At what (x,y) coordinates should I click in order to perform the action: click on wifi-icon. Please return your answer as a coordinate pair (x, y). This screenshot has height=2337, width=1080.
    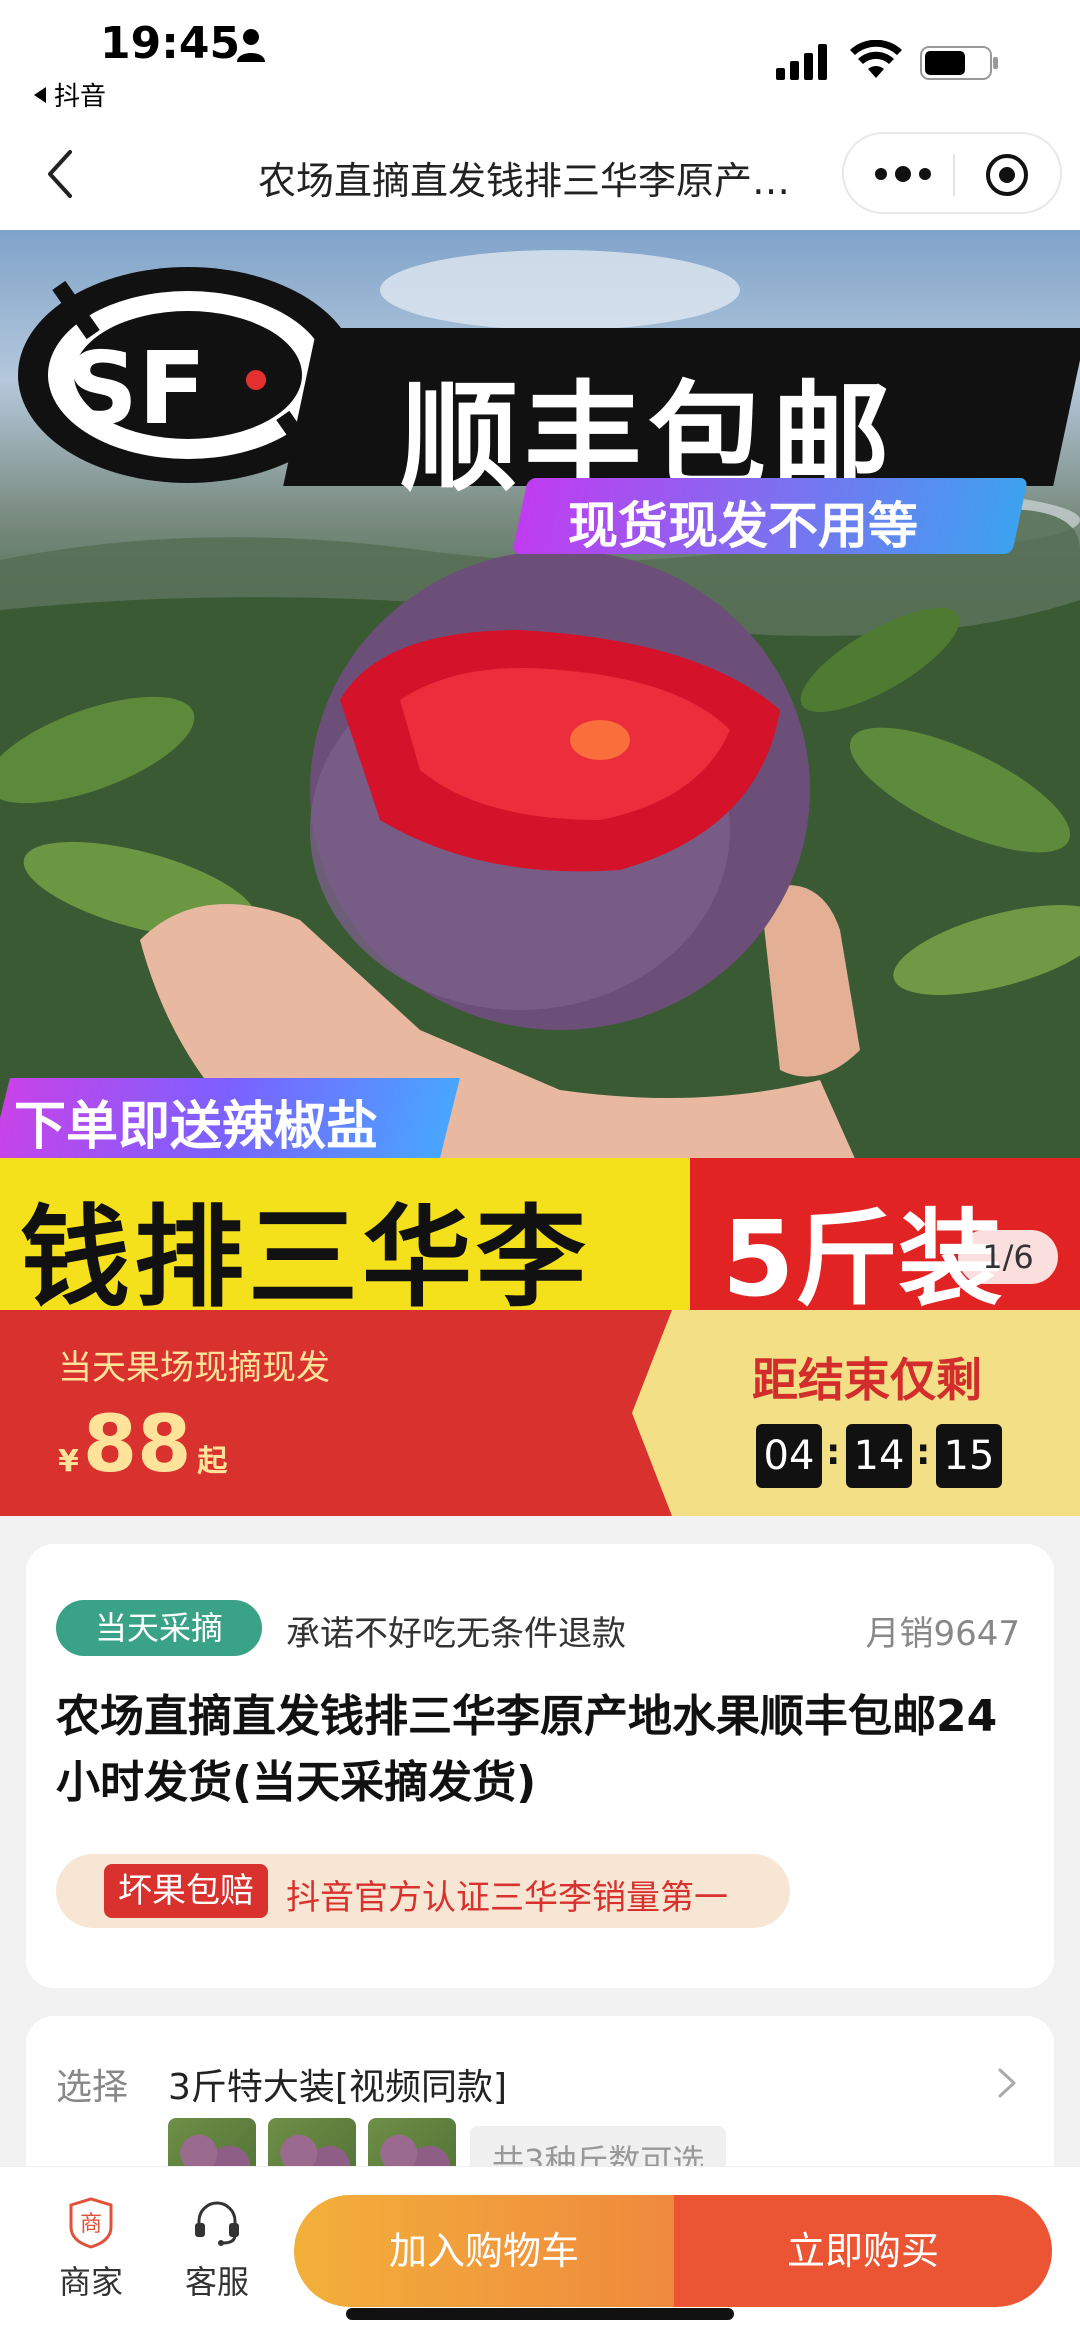
    Looking at the image, I should click on (876, 59).